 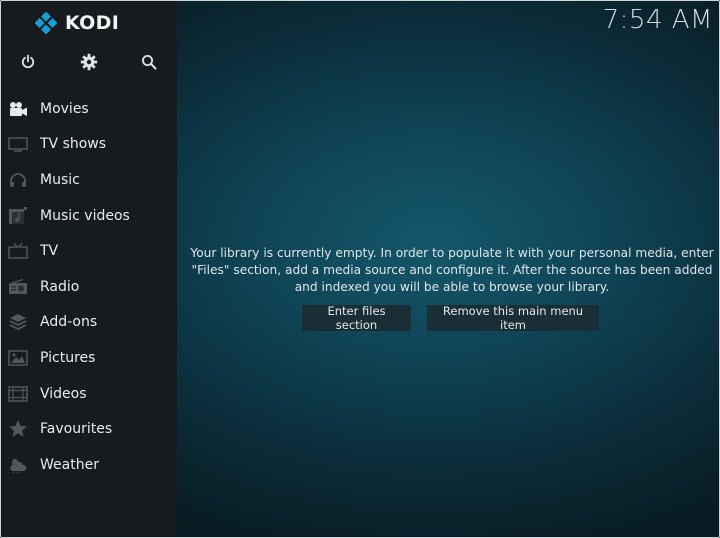 What do you see at coordinates (46, 23) in the screenshot?
I see `kodi-logo-icon` at bounding box center [46, 23].